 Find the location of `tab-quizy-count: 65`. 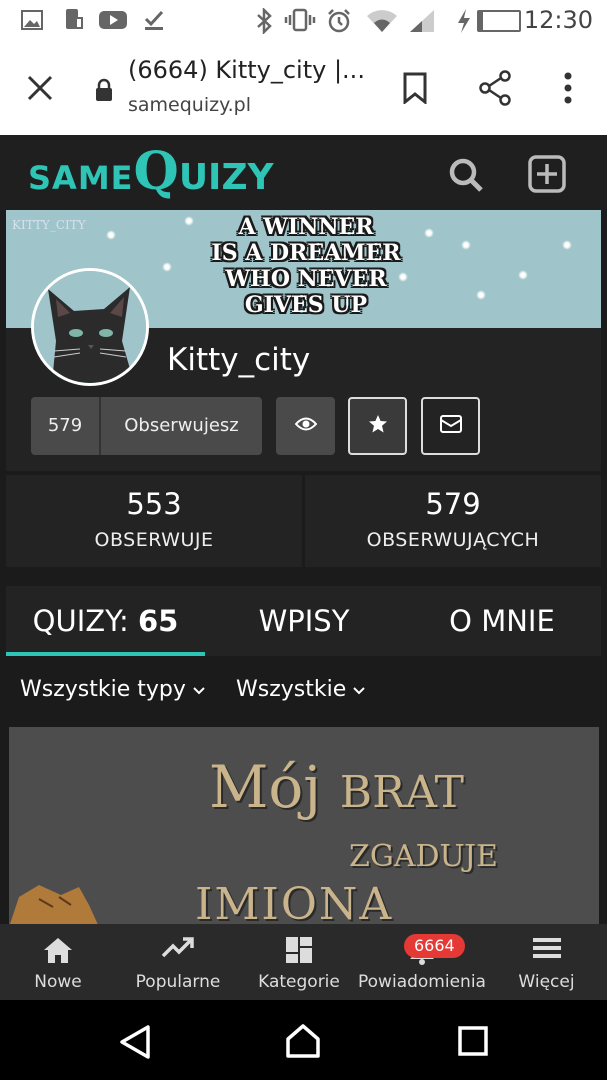

tab-quizy-count: 65 is located at coordinates (158, 621).